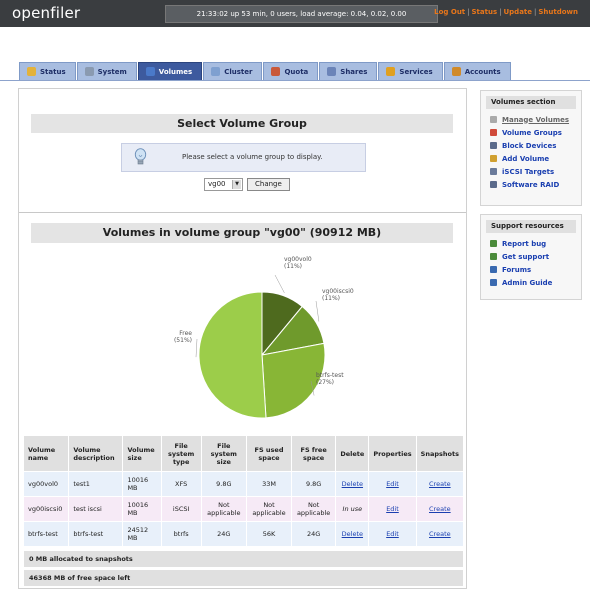 This screenshot has width=590, height=589. Describe the element at coordinates (96, 453) in the screenshot. I see `col-volume-description: Volume description` at that location.